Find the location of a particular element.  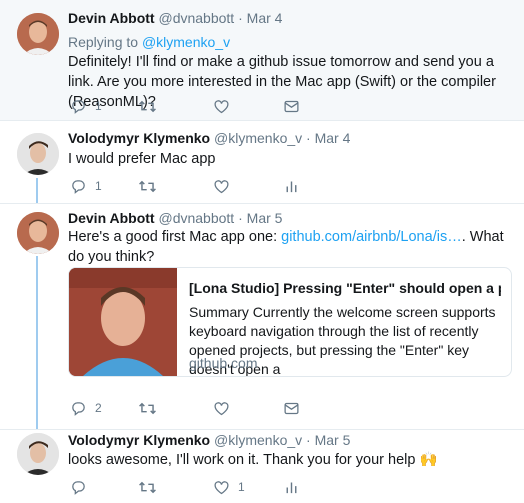

reply-button: 2 is located at coordinates (86, 408).